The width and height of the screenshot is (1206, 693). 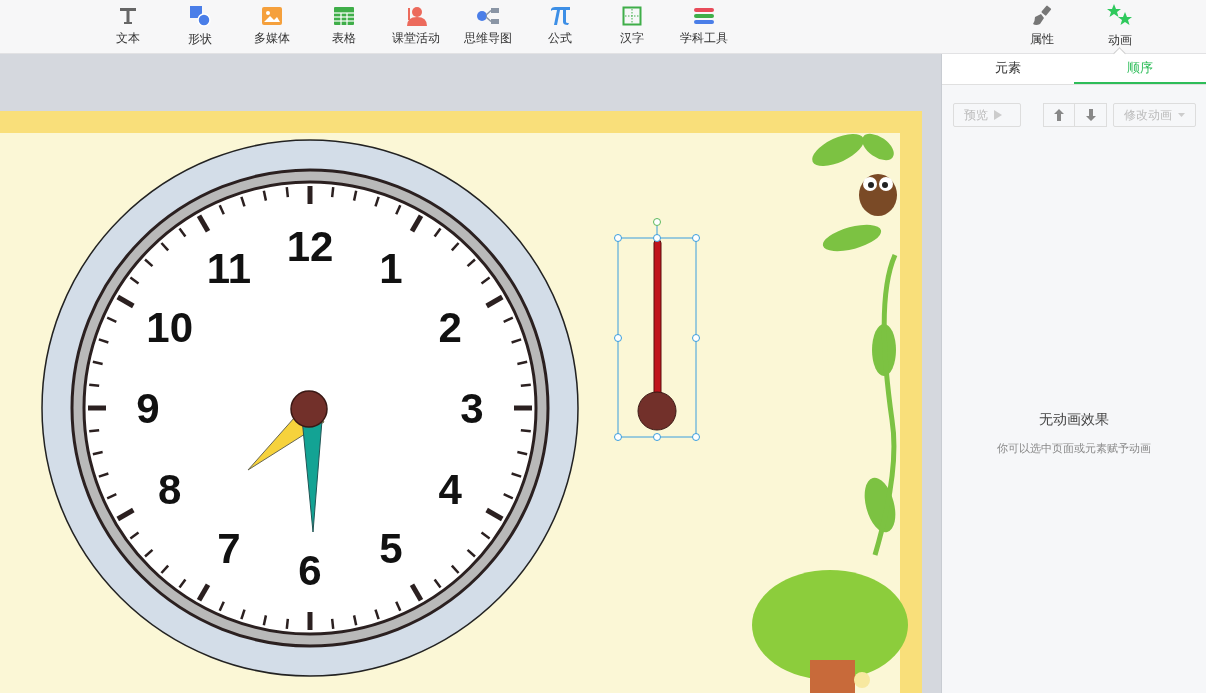 I want to click on clock-number: 5, so click(x=391, y=549).